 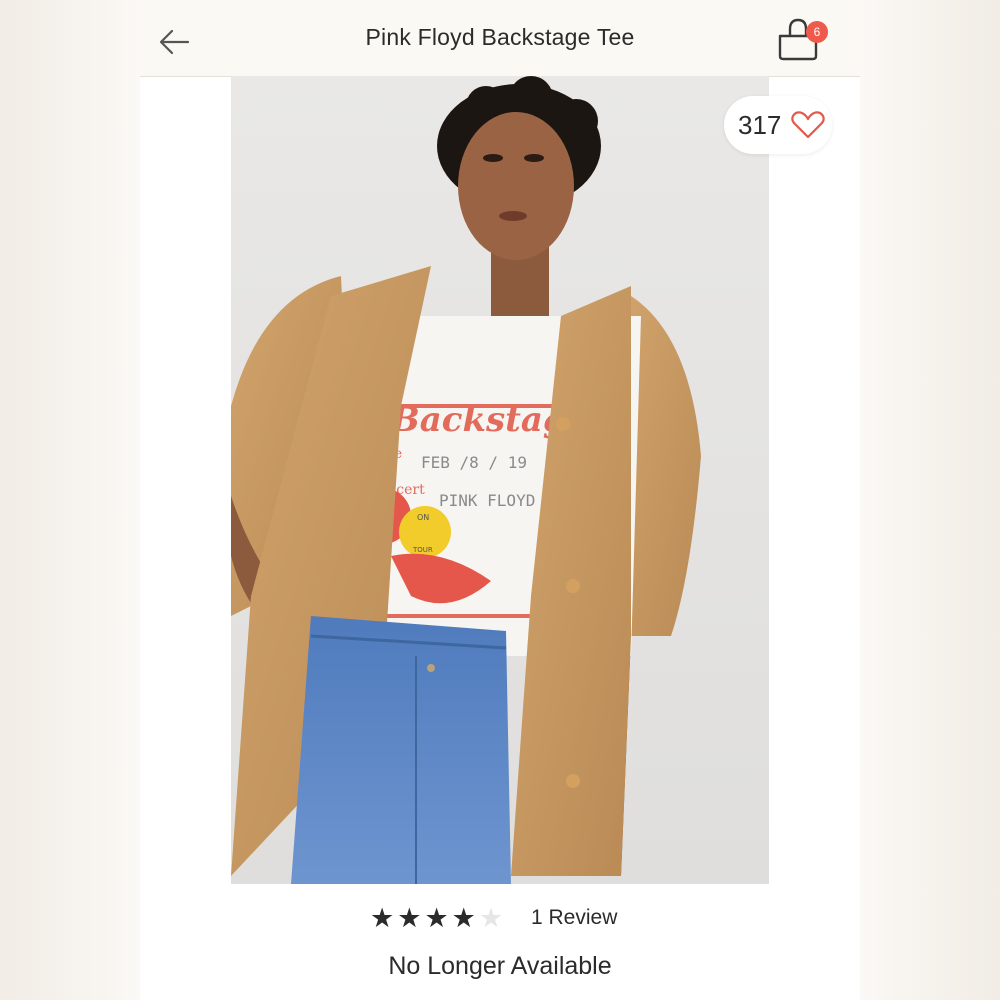 I want to click on background-right, so click(x=930, y=500).